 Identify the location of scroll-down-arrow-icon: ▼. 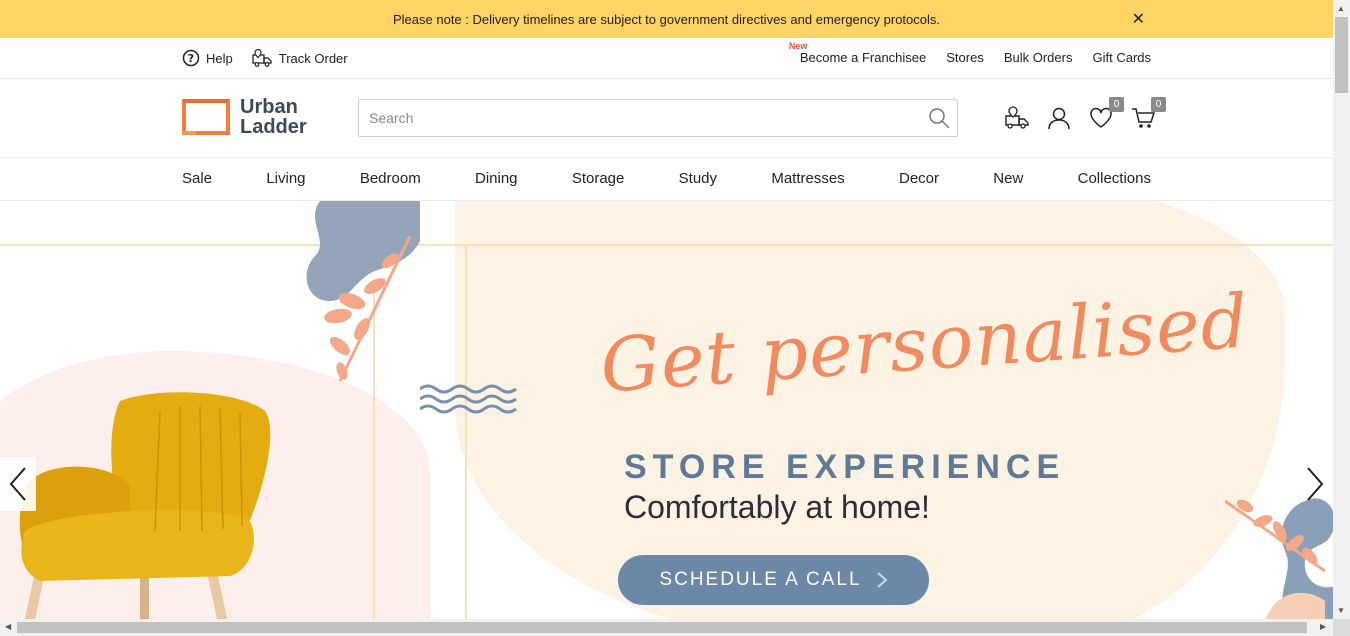
(1341, 610).